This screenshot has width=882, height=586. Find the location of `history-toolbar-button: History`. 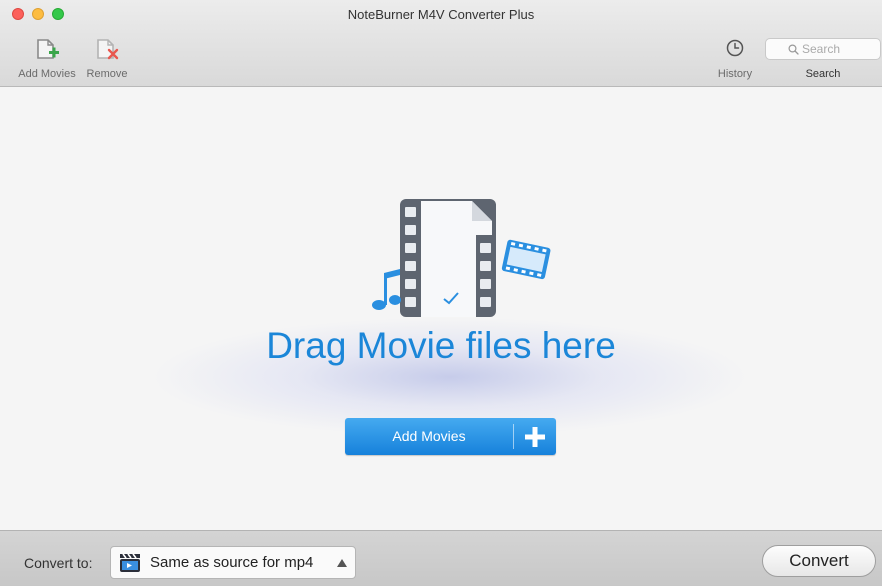

history-toolbar-button: History is located at coordinates (735, 59).